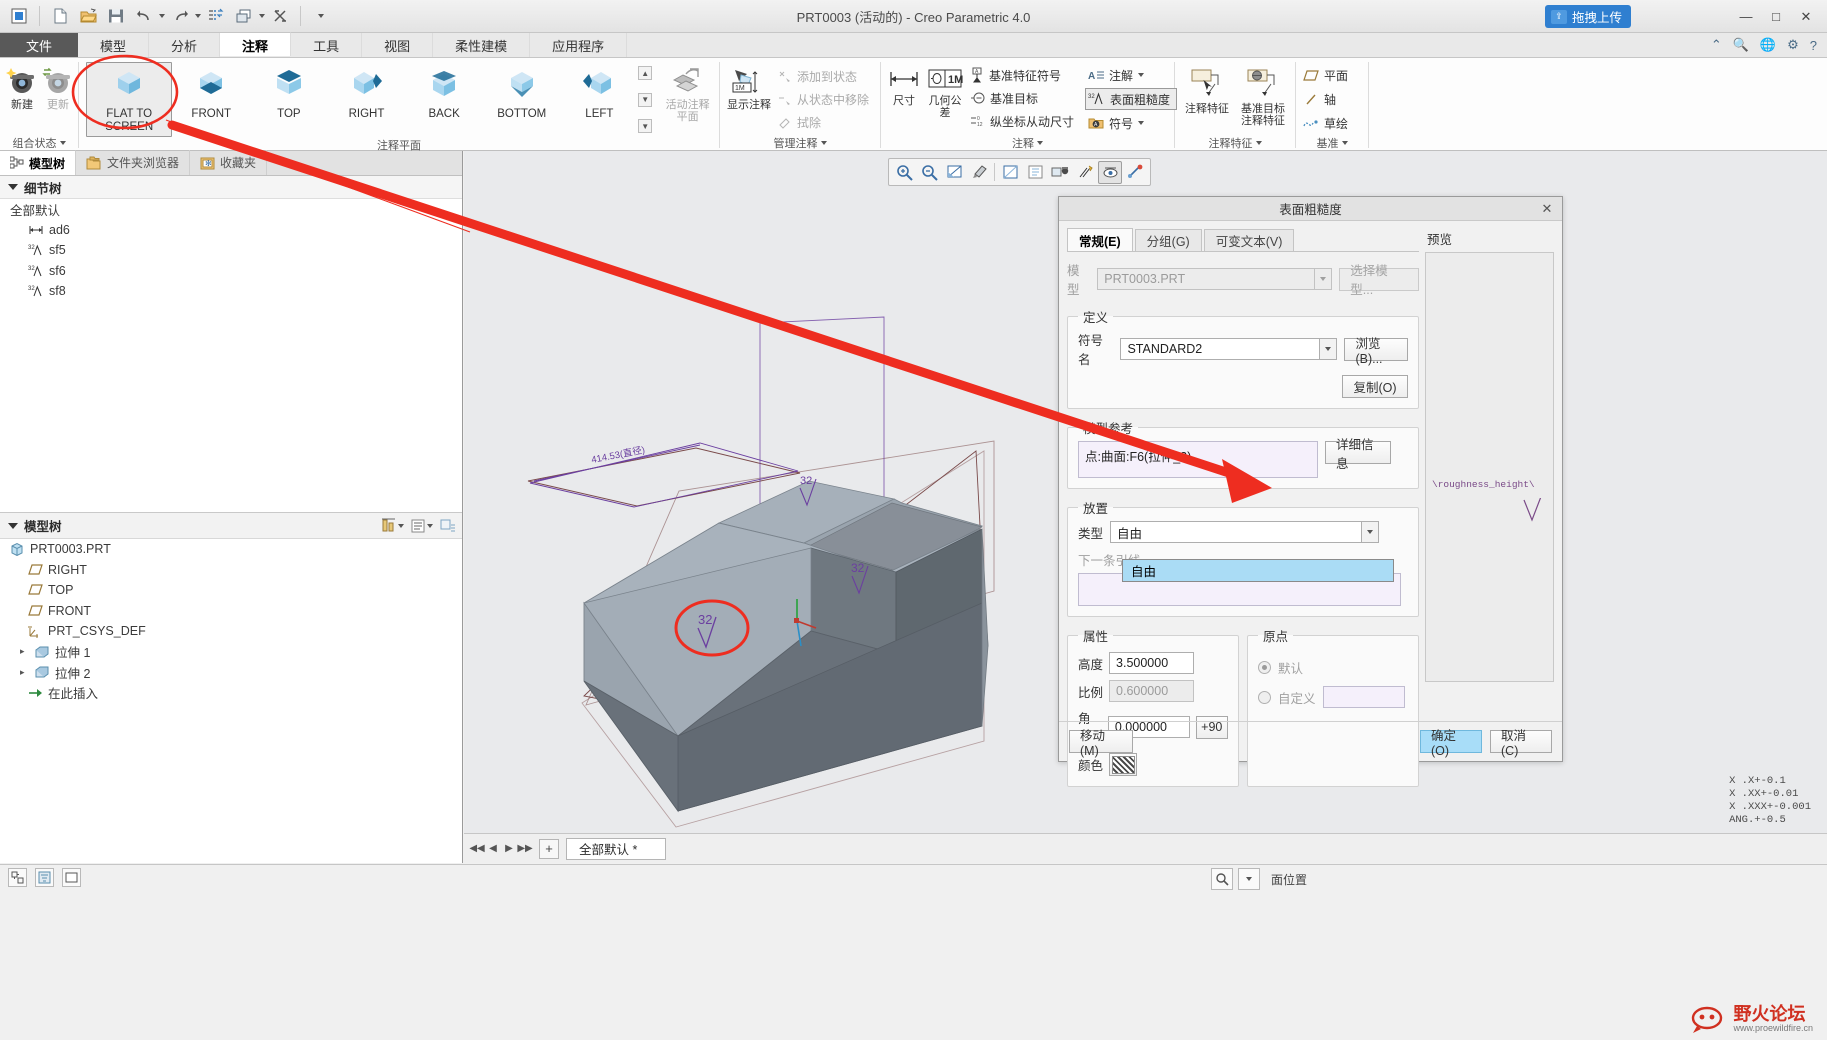  I want to click on cancel-button: 取消(C), so click(1521, 743).